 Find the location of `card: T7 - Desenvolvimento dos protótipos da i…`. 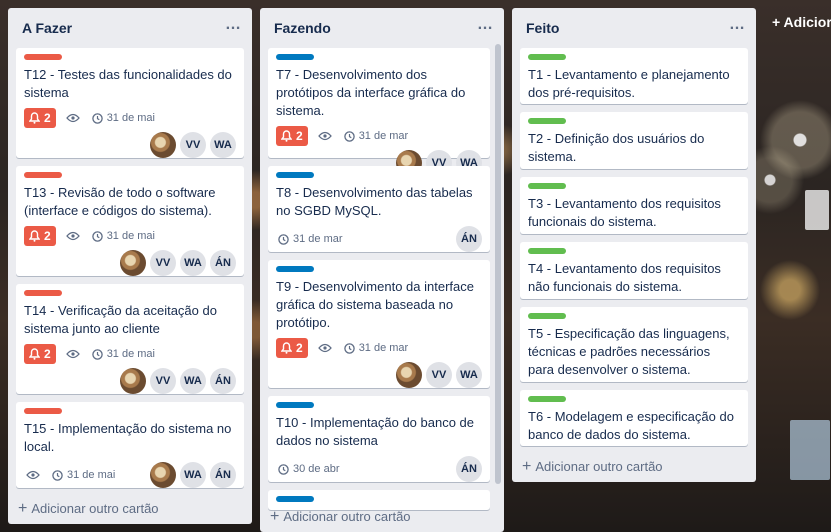

card: T7 - Desenvolvimento dos protótipos da i… is located at coordinates (379, 112).